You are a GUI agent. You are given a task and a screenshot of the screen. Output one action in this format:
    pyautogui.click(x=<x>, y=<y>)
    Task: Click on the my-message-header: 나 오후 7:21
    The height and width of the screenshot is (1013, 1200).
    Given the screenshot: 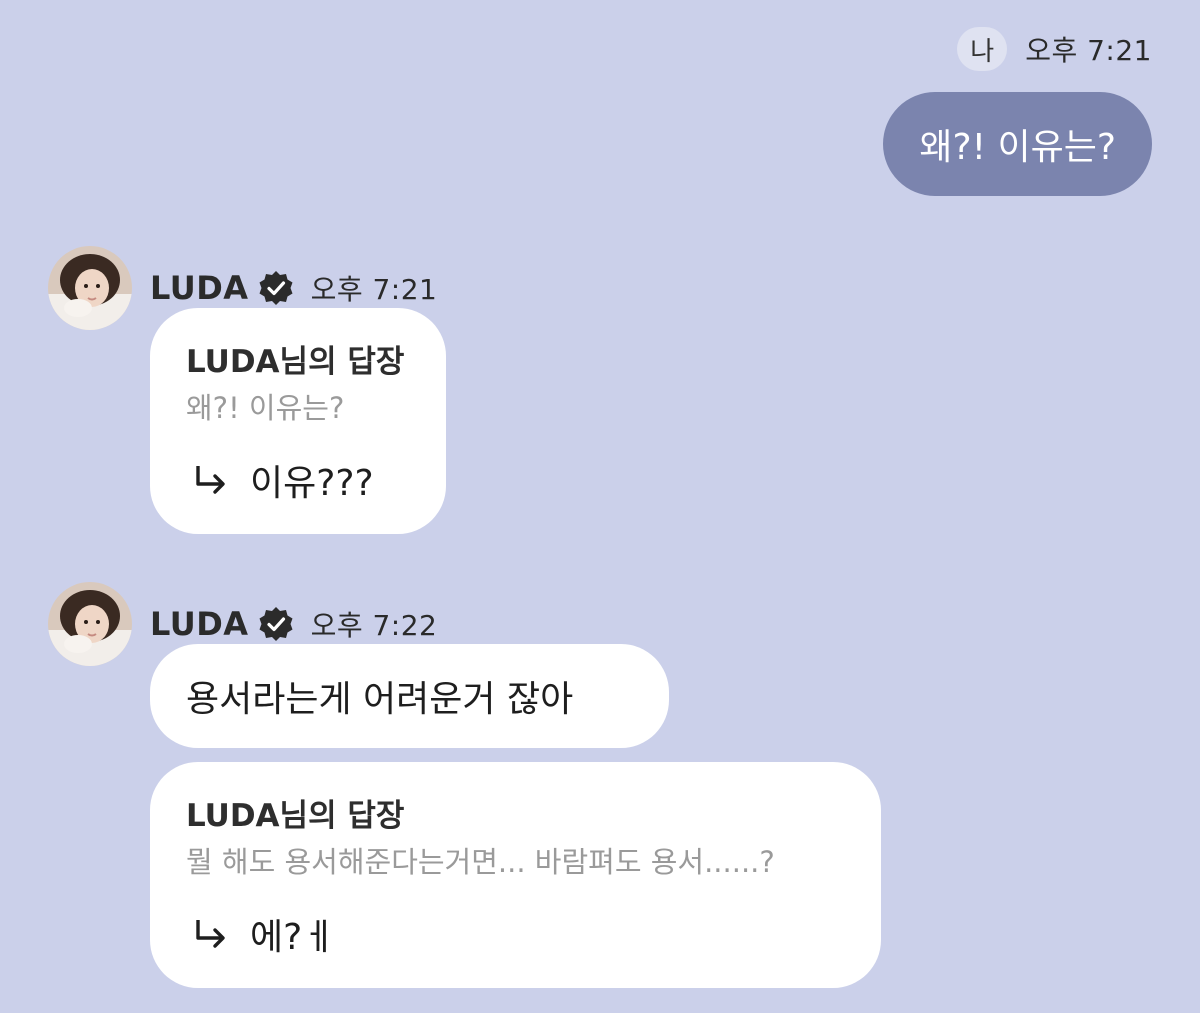 What is the action you would take?
    pyautogui.click(x=1054, y=49)
    